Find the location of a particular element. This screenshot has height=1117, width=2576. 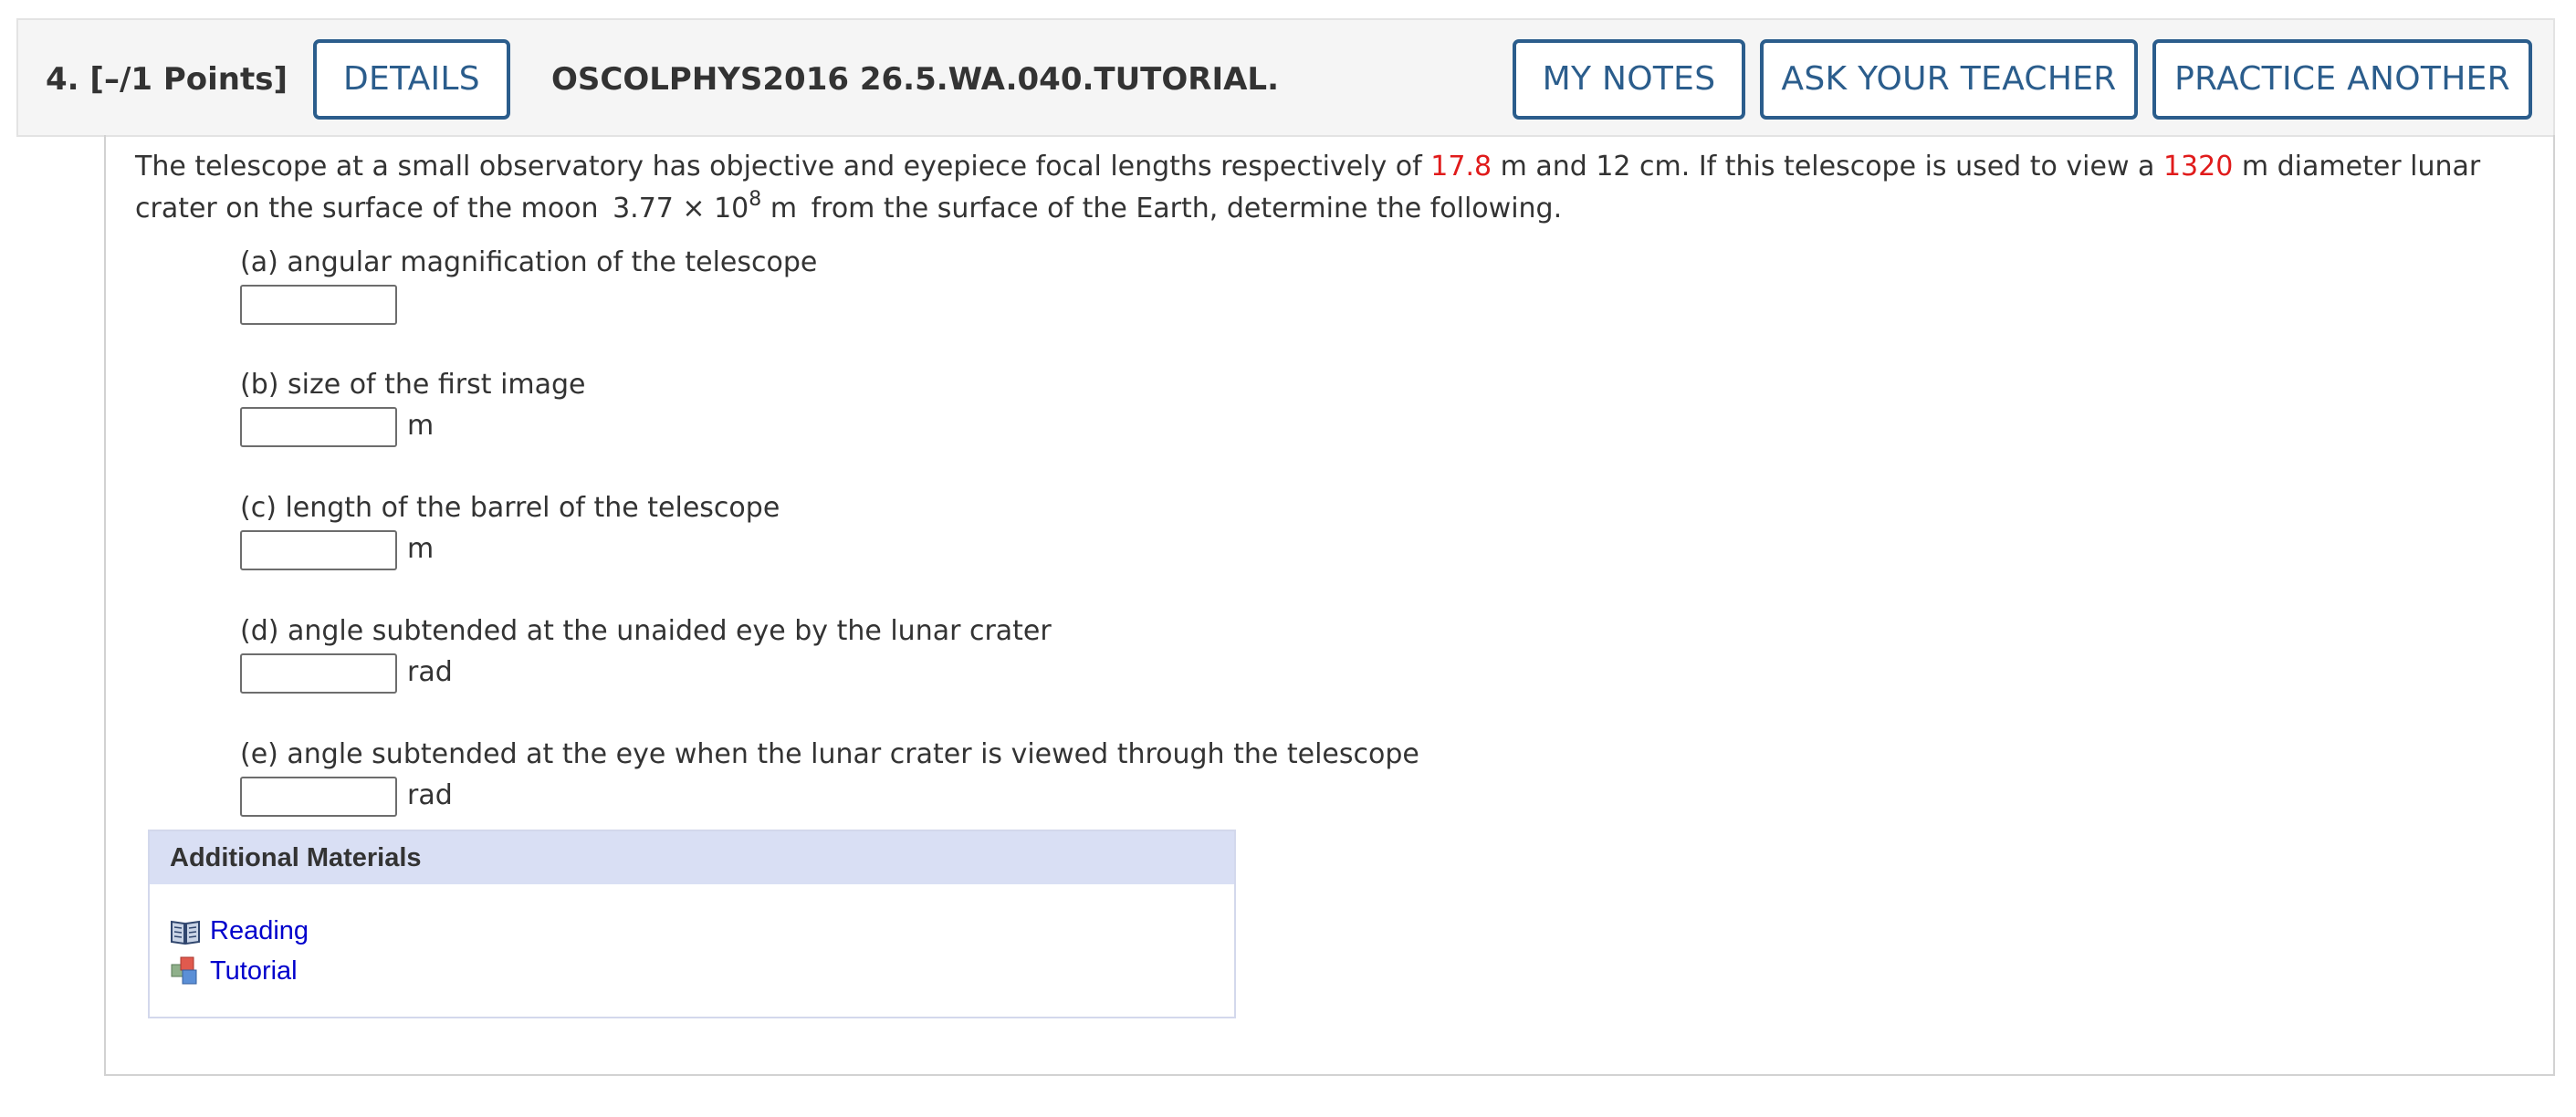

additional-materials-box: Additional Materials Reading Tutorial is located at coordinates (692, 924).